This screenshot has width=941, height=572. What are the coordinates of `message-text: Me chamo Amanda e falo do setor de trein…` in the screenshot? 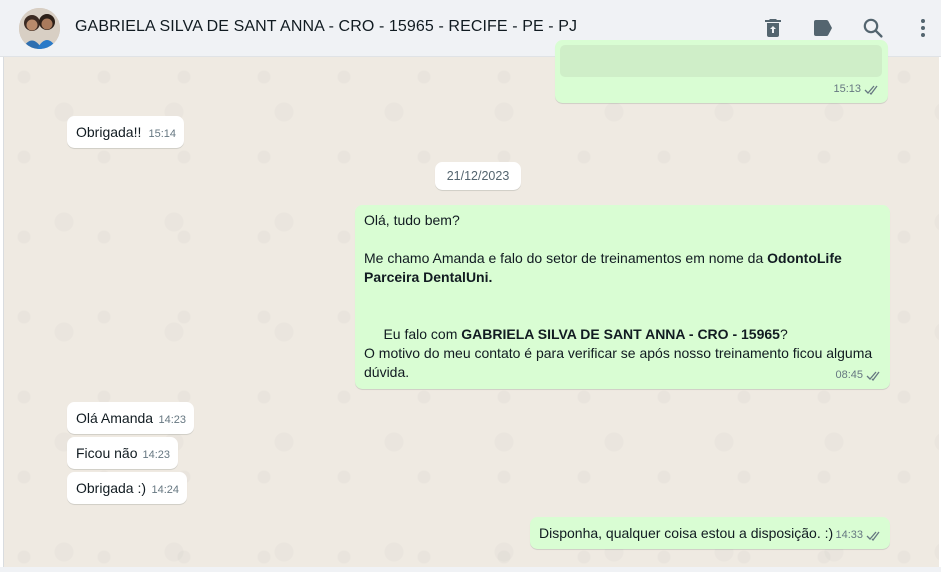 It's located at (603, 258).